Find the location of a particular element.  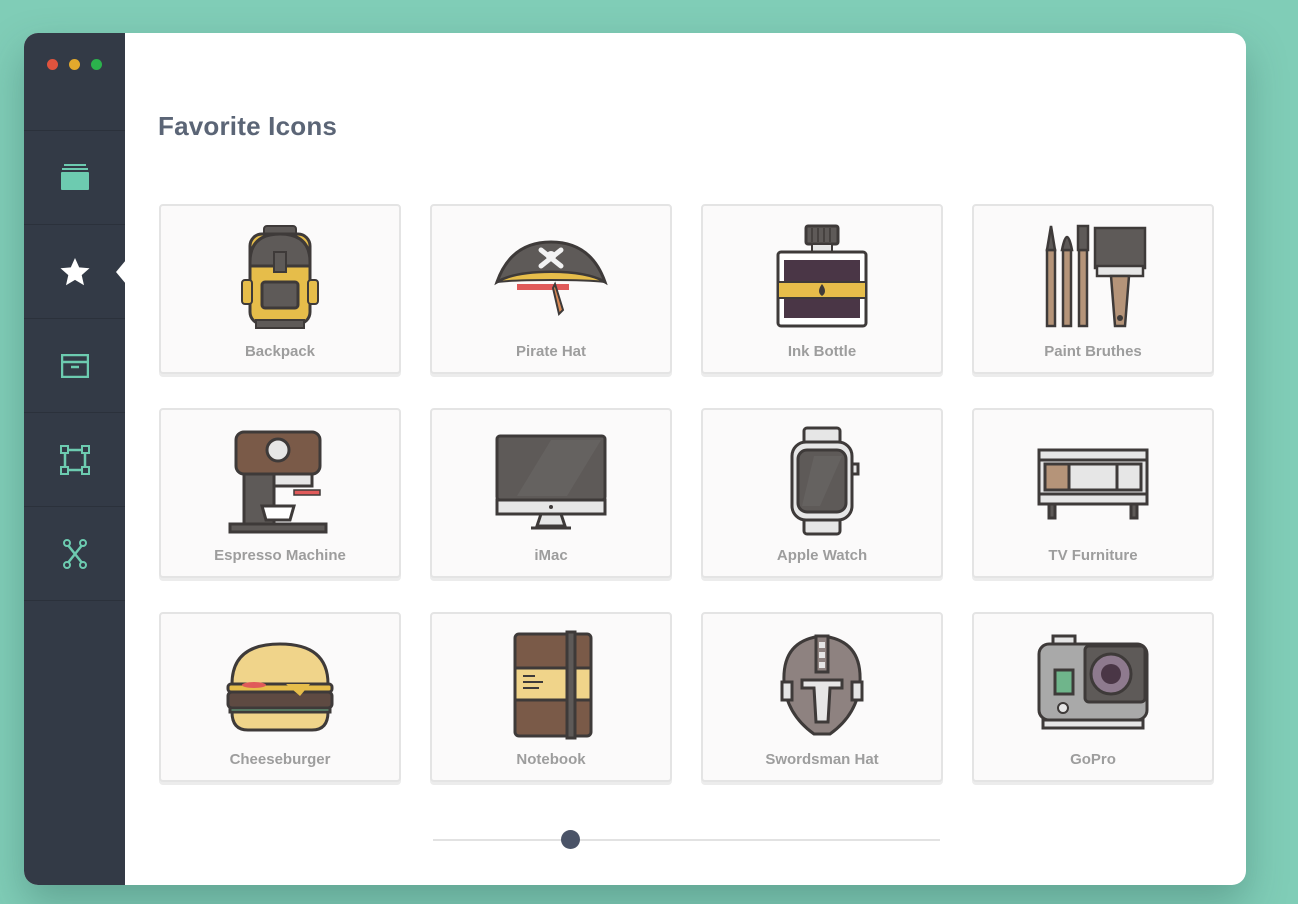

sidebar-item-artboard is located at coordinates (74, 459).